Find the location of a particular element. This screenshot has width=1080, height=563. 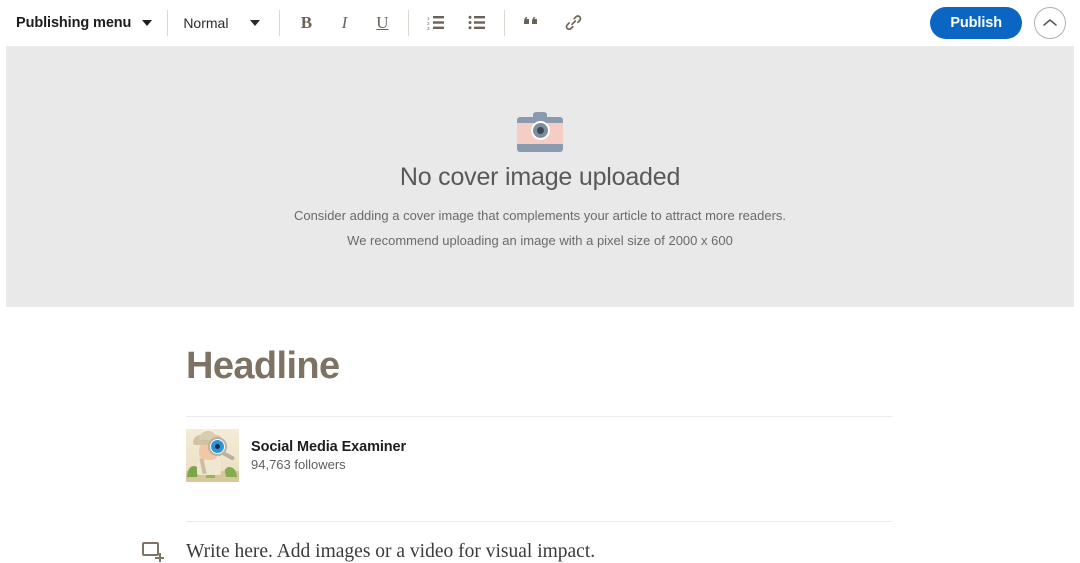

author-divider is located at coordinates (539, 521).